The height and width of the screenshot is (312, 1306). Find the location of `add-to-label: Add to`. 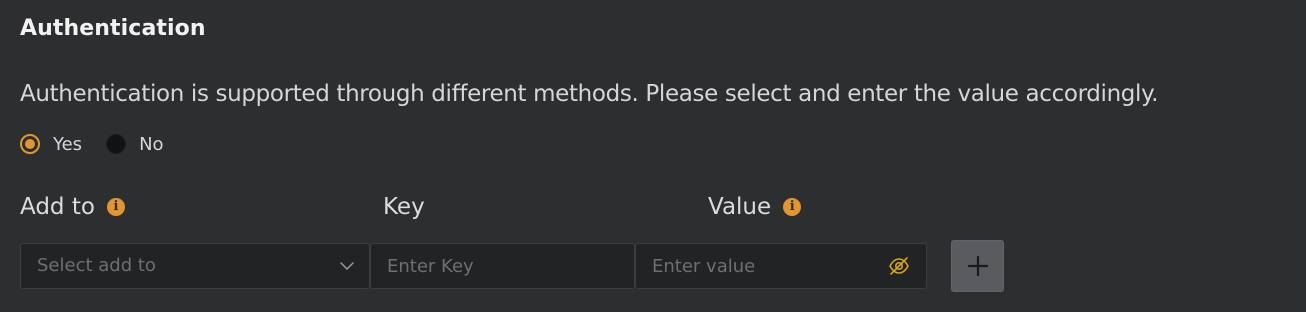

add-to-label: Add to is located at coordinates (57, 207).